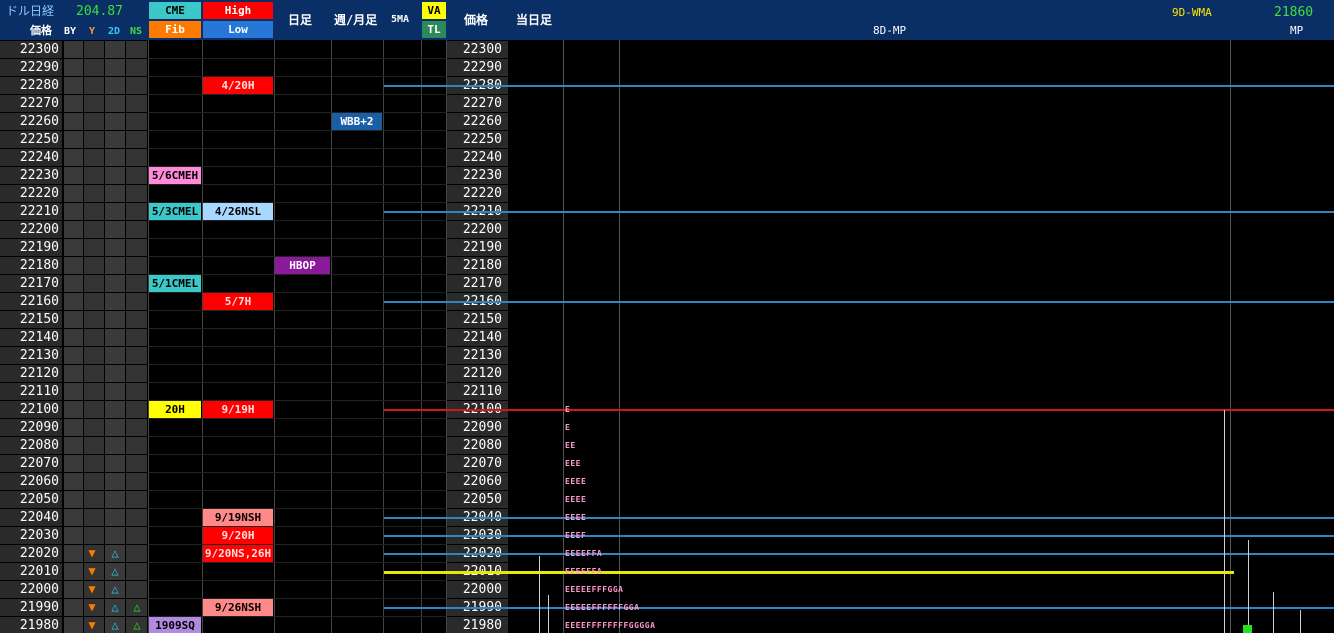  I want to click on down-triangle-icon: ▼, so click(92, 625).